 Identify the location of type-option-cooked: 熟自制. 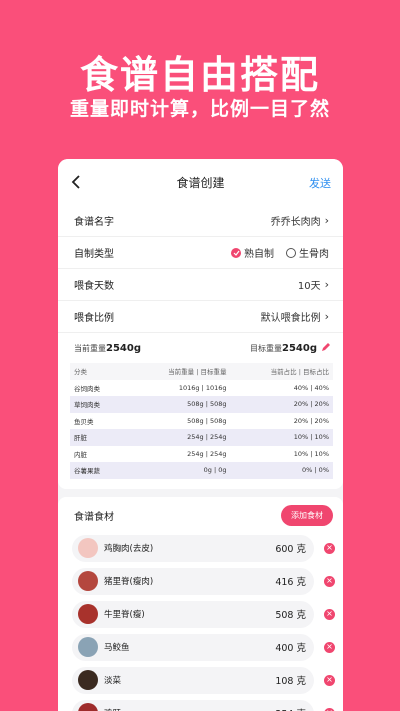
(252, 252).